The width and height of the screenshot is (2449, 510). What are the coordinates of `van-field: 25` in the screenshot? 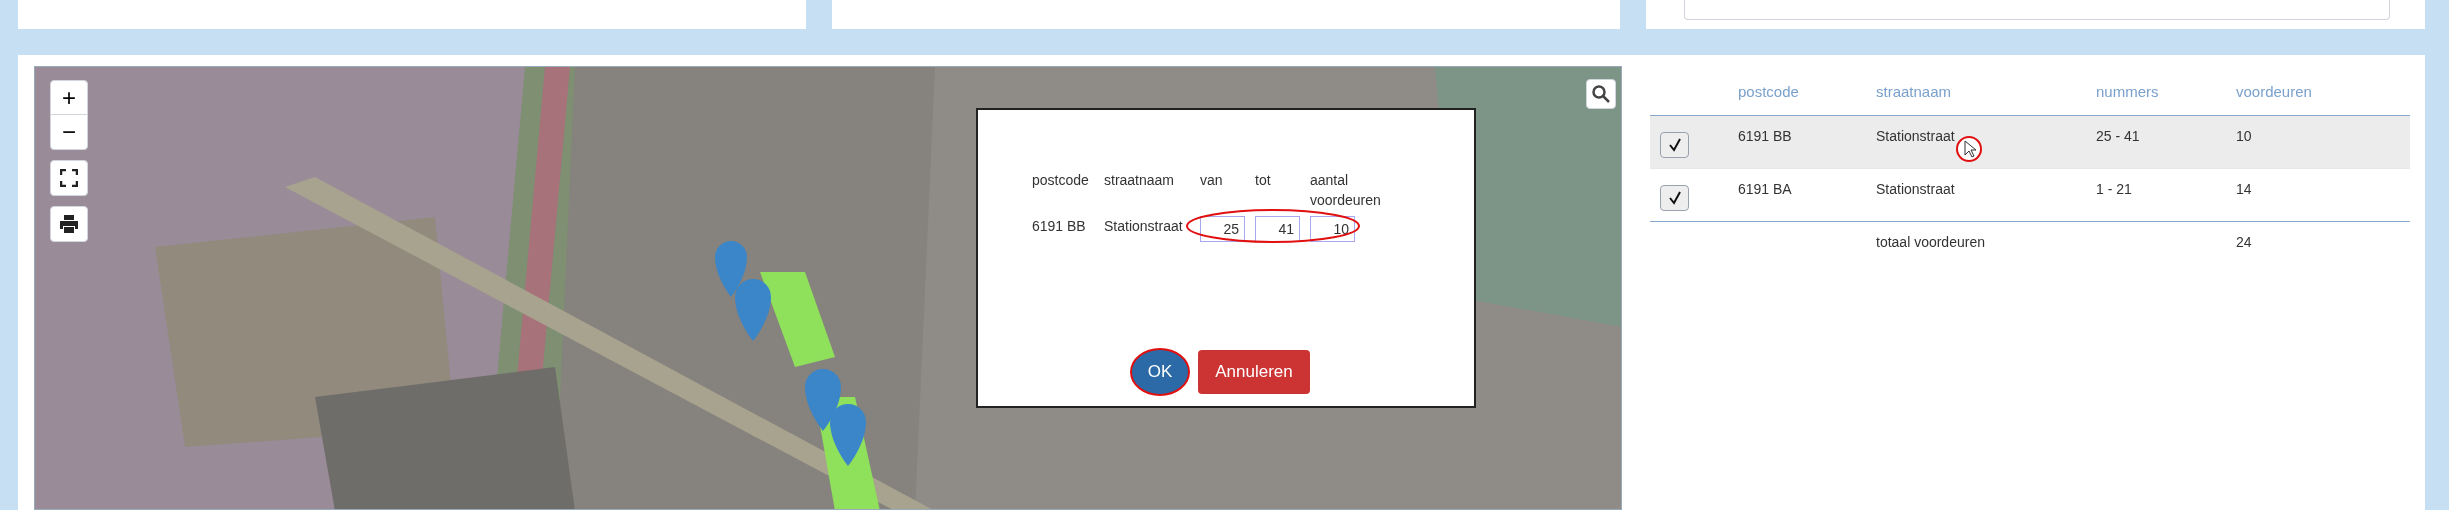 It's located at (1222, 229).